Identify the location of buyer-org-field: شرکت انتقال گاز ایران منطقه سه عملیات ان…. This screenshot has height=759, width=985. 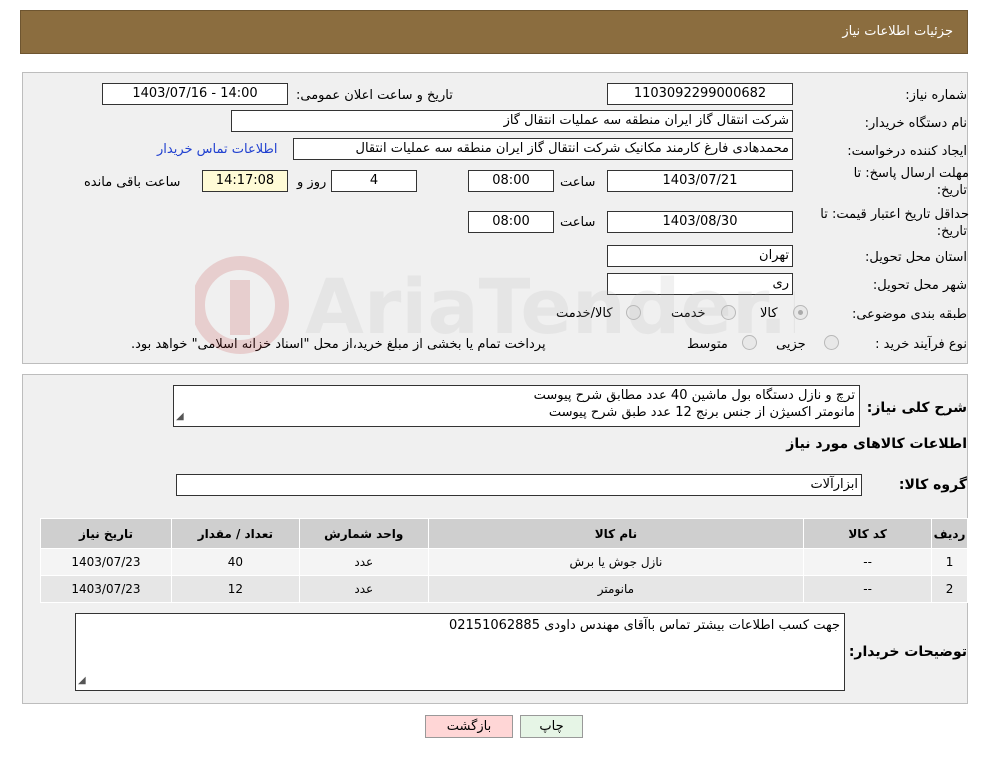
(512, 121).